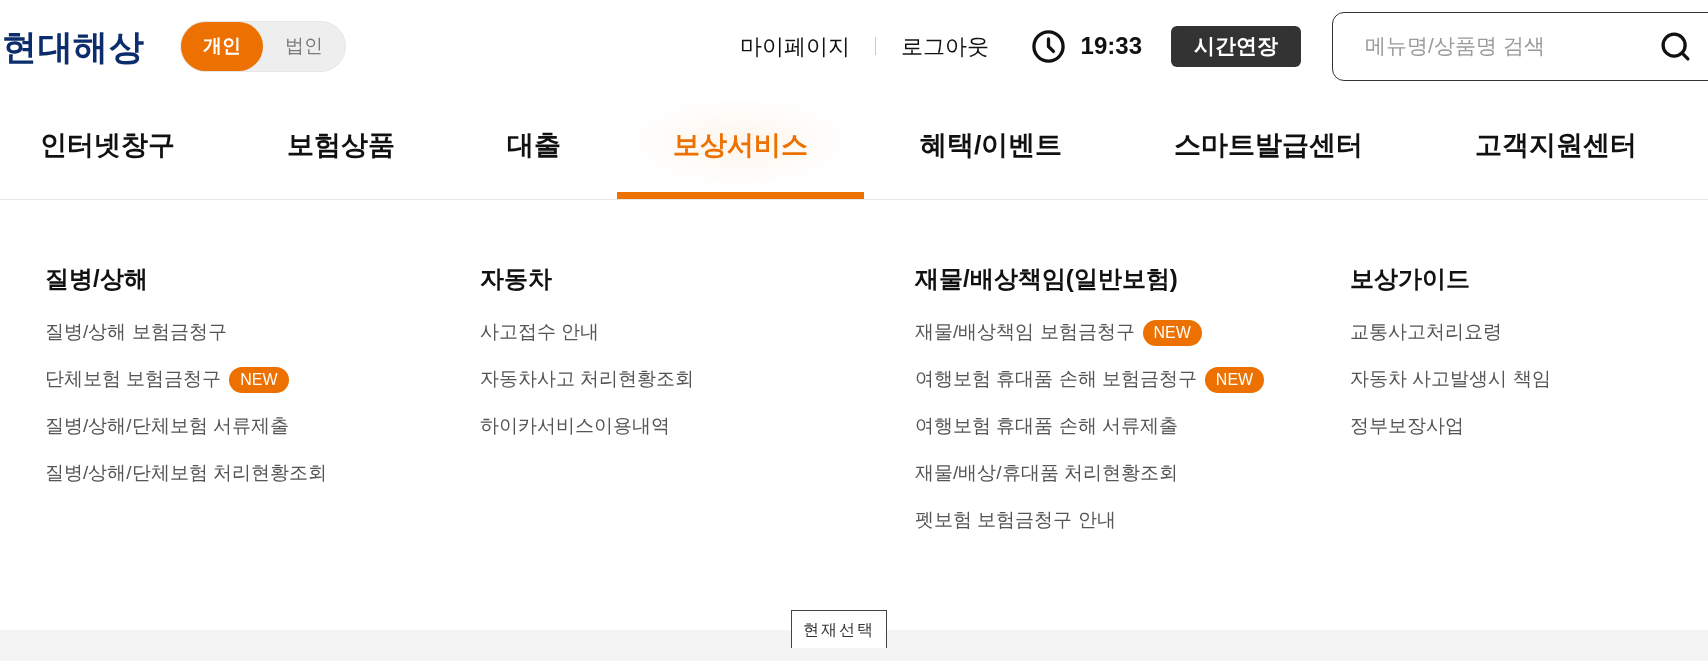 The image size is (1708, 661). What do you see at coordinates (115, 145) in the screenshot?
I see `nav-tab: 인터넷창구` at bounding box center [115, 145].